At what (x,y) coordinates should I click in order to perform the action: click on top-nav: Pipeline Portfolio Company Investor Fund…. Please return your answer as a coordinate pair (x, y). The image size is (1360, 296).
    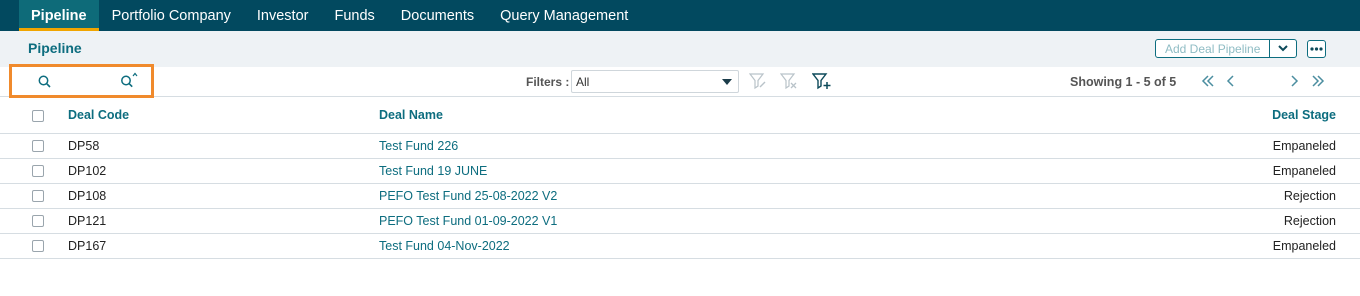
    Looking at the image, I should click on (680, 15).